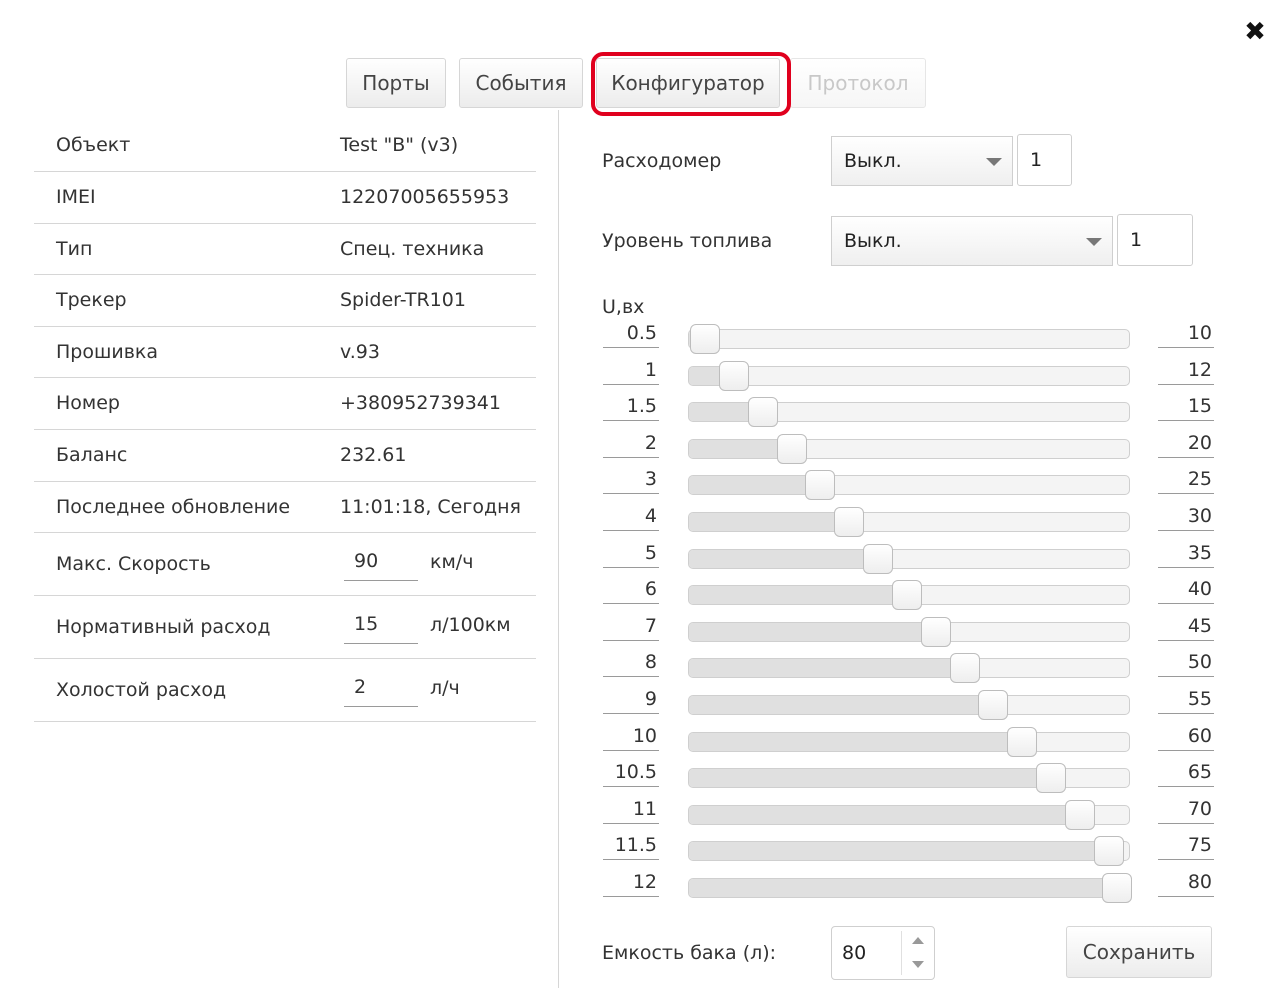 The width and height of the screenshot is (1271, 988). Describe the element at coordinates (1186, 406) in the screenshot. I see `slider-right-value: 15` at that location.